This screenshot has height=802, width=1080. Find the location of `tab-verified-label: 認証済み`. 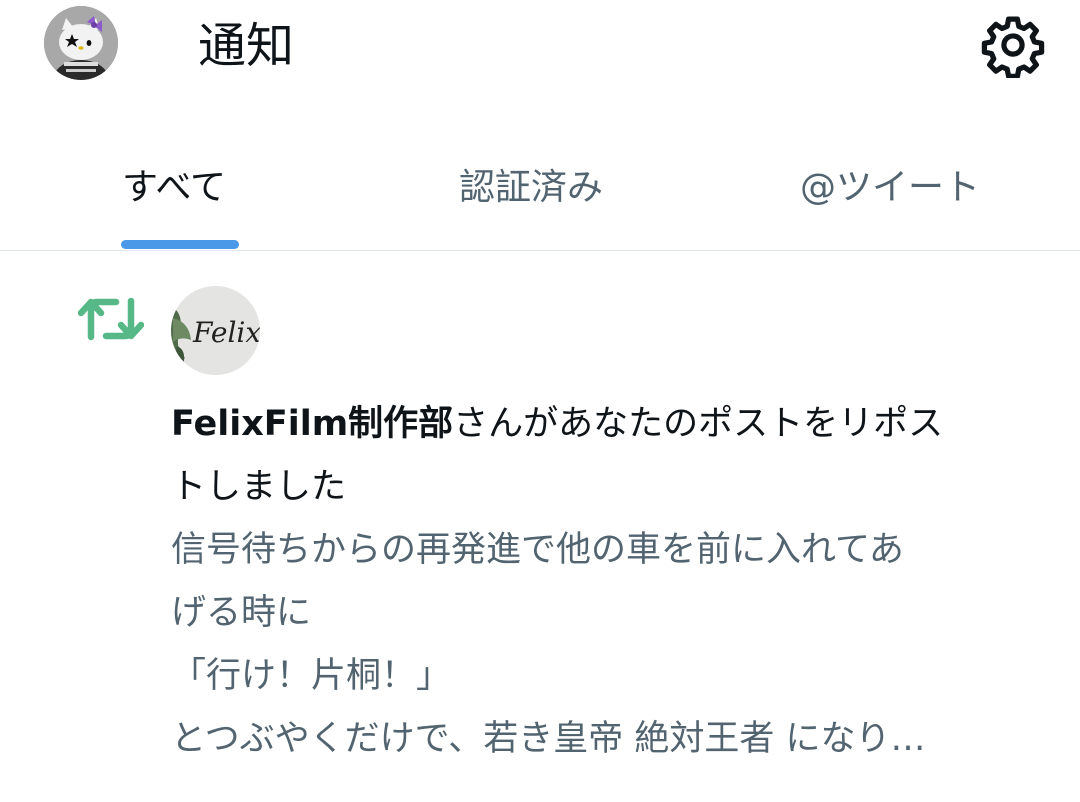

tab-verified-label: 認証済み is located at coordinates (531, 187).